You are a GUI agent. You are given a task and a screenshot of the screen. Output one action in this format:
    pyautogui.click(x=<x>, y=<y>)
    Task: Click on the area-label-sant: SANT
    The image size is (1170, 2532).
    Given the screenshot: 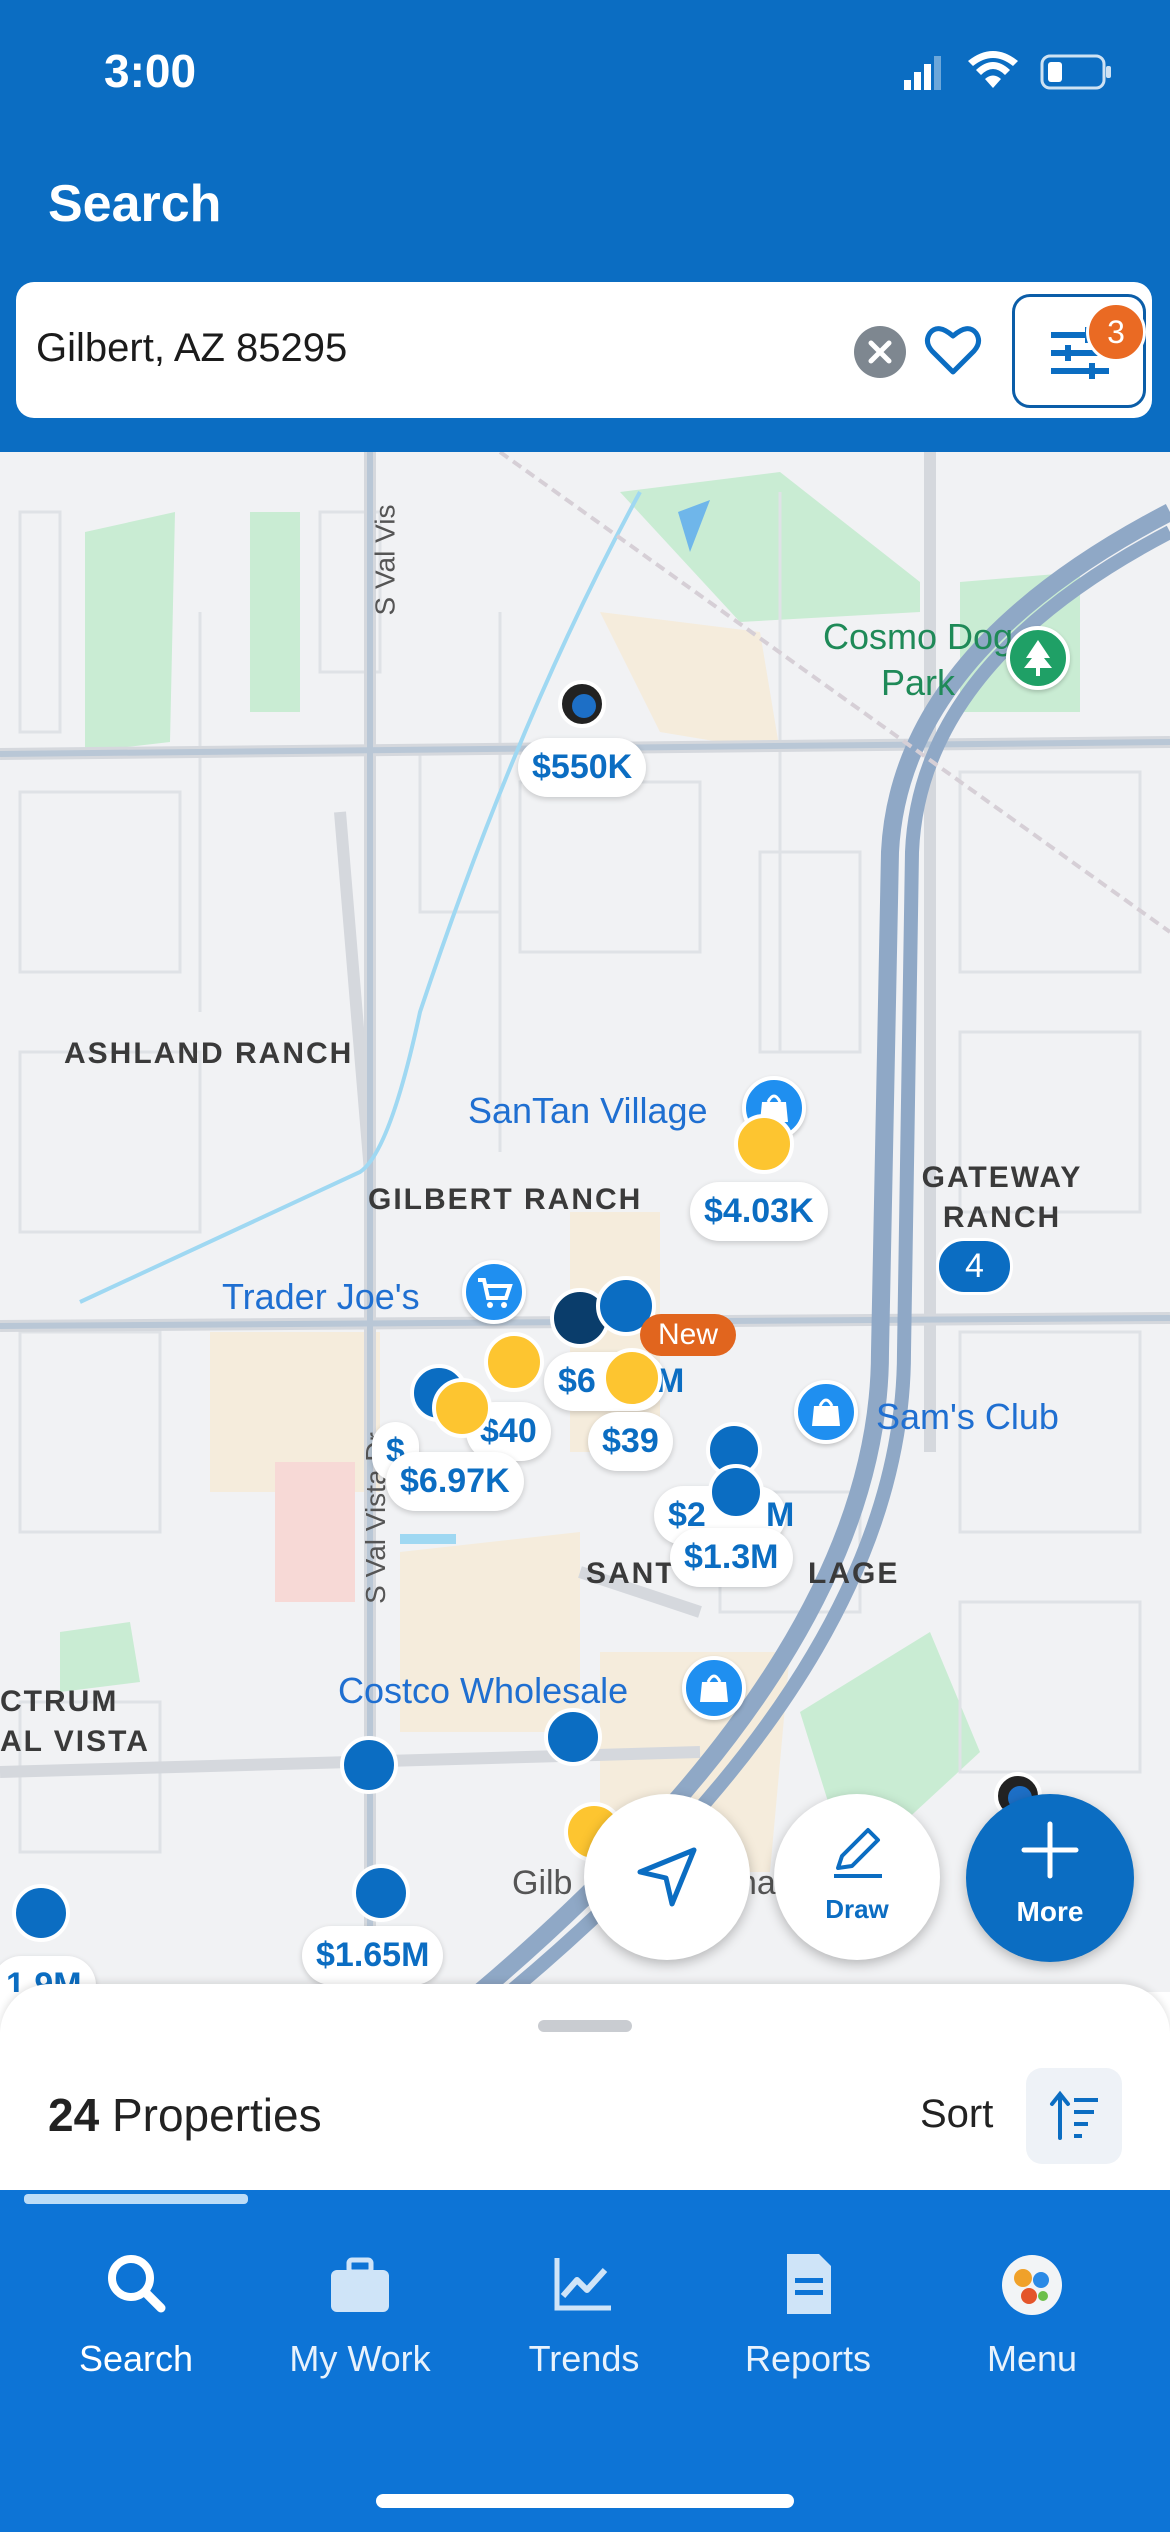 What is the action you would take?
    pyautogui.click(x=631, y=1573)
    